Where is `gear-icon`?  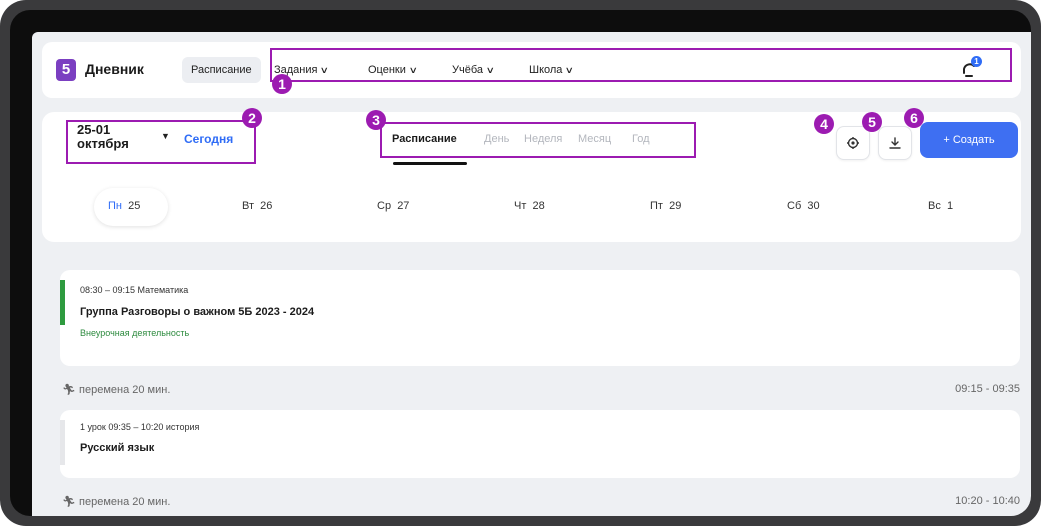
gear-icon is located at coordinates (853, 143).